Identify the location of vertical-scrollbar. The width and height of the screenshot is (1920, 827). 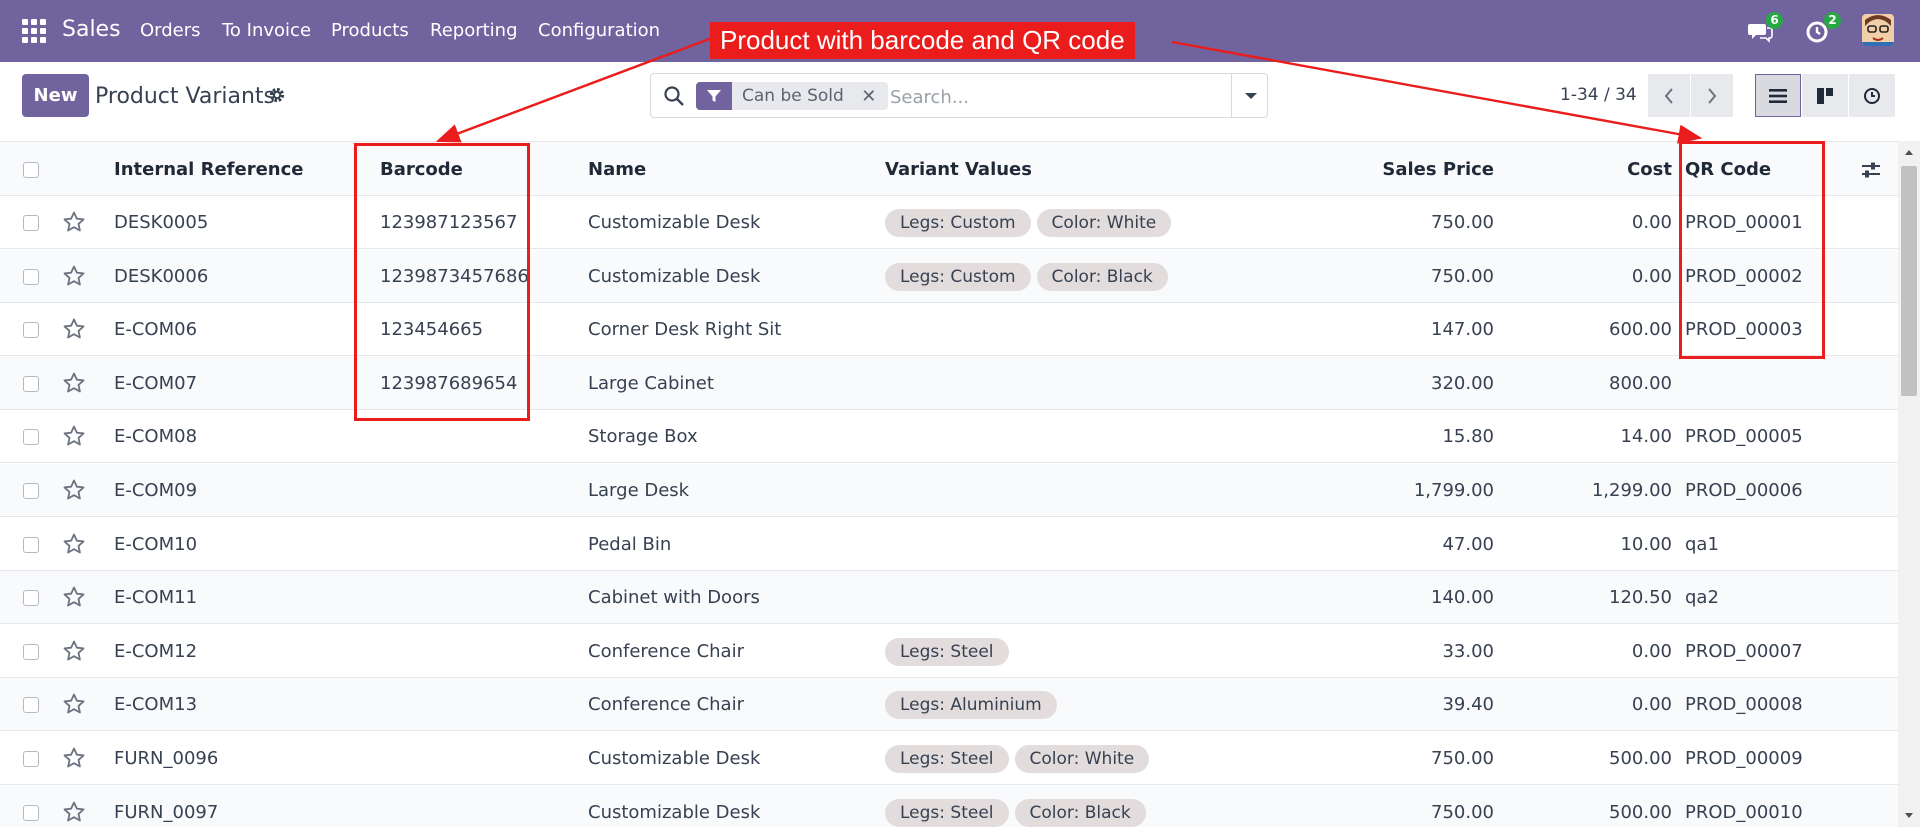
(1909, 484).